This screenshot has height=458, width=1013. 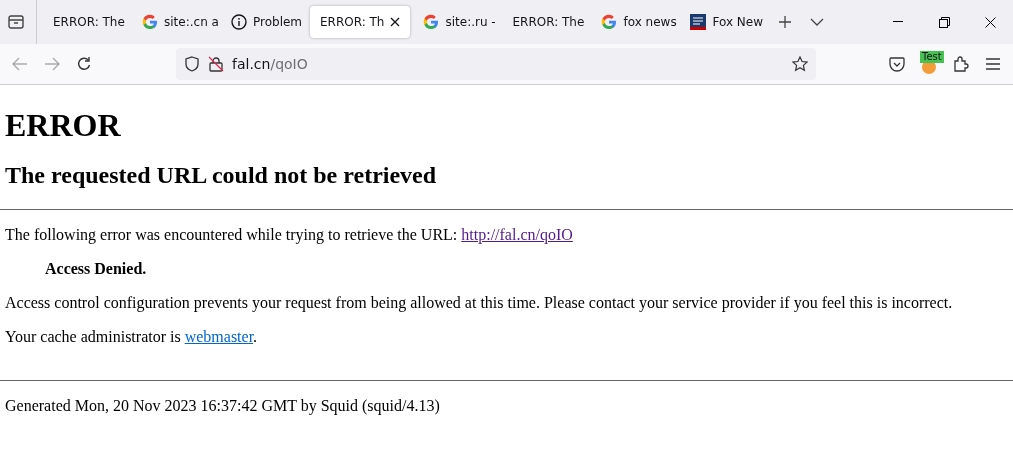 I want to click on error-reason: Access Denied., so click(x=96, y=268).